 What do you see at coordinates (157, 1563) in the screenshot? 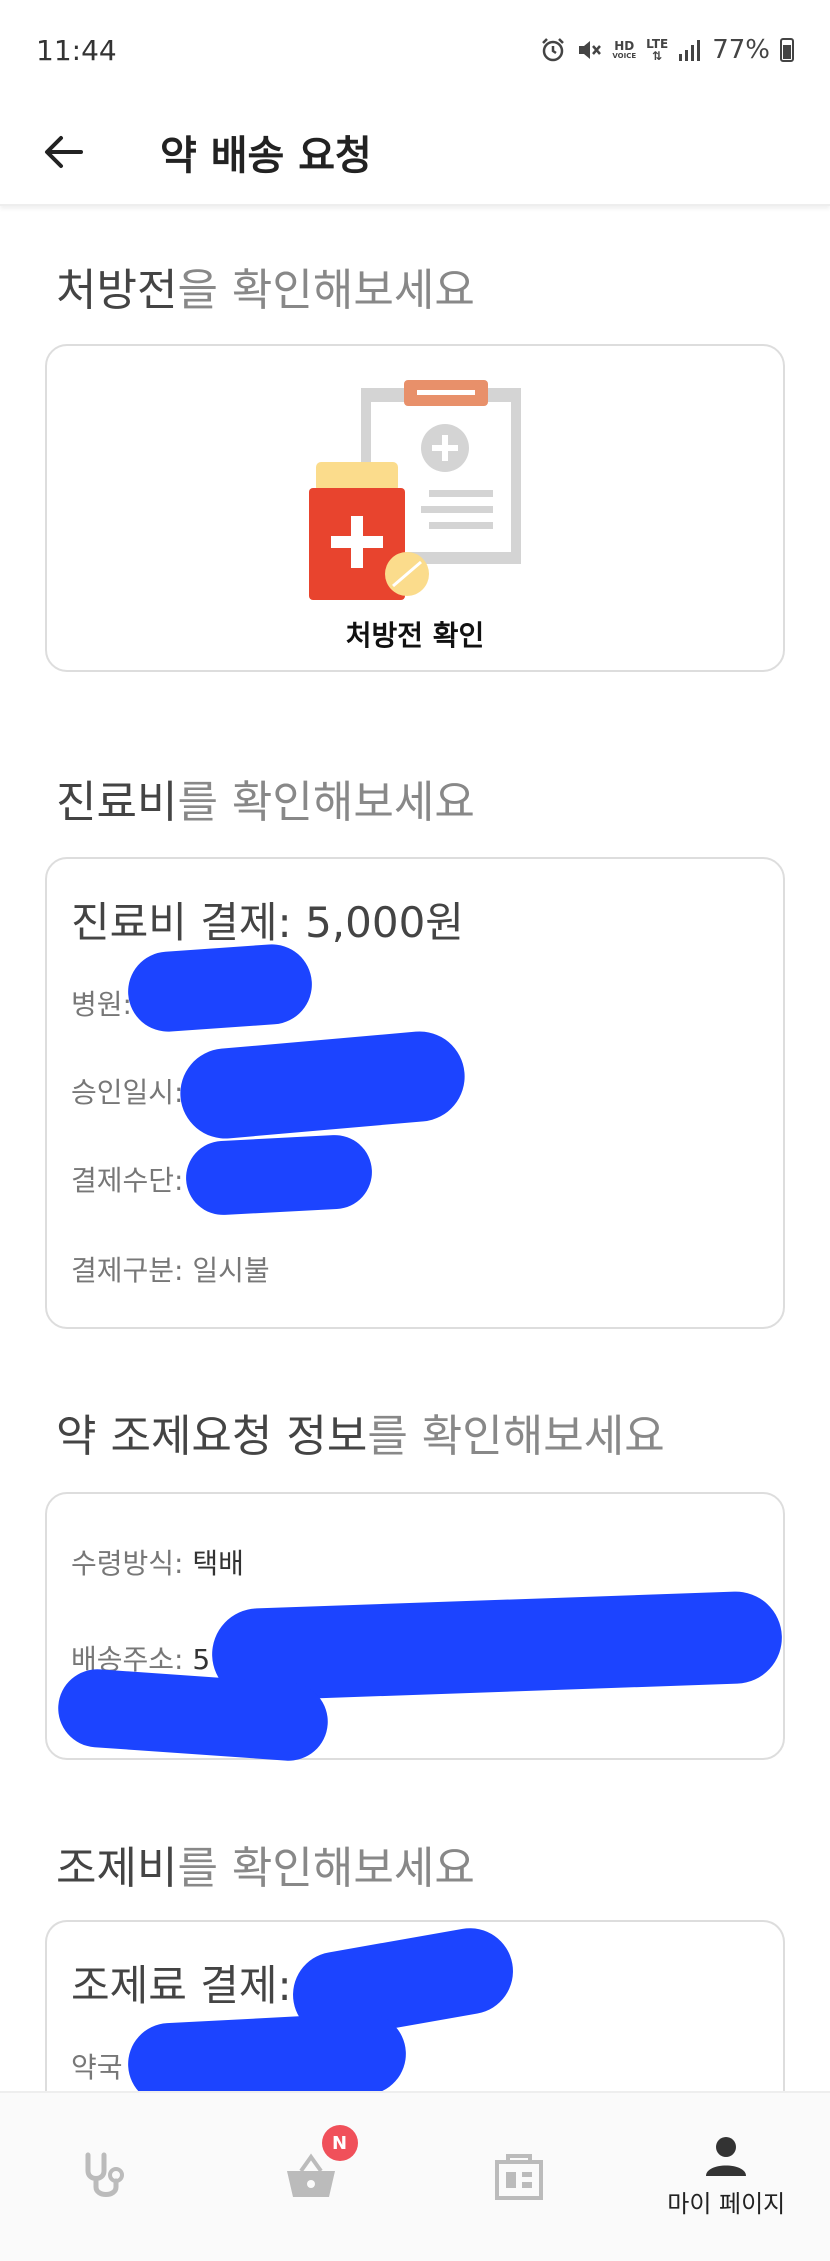
I see `receive-method-row: 수령방식: 택배` at bounding box center [157, 1563].